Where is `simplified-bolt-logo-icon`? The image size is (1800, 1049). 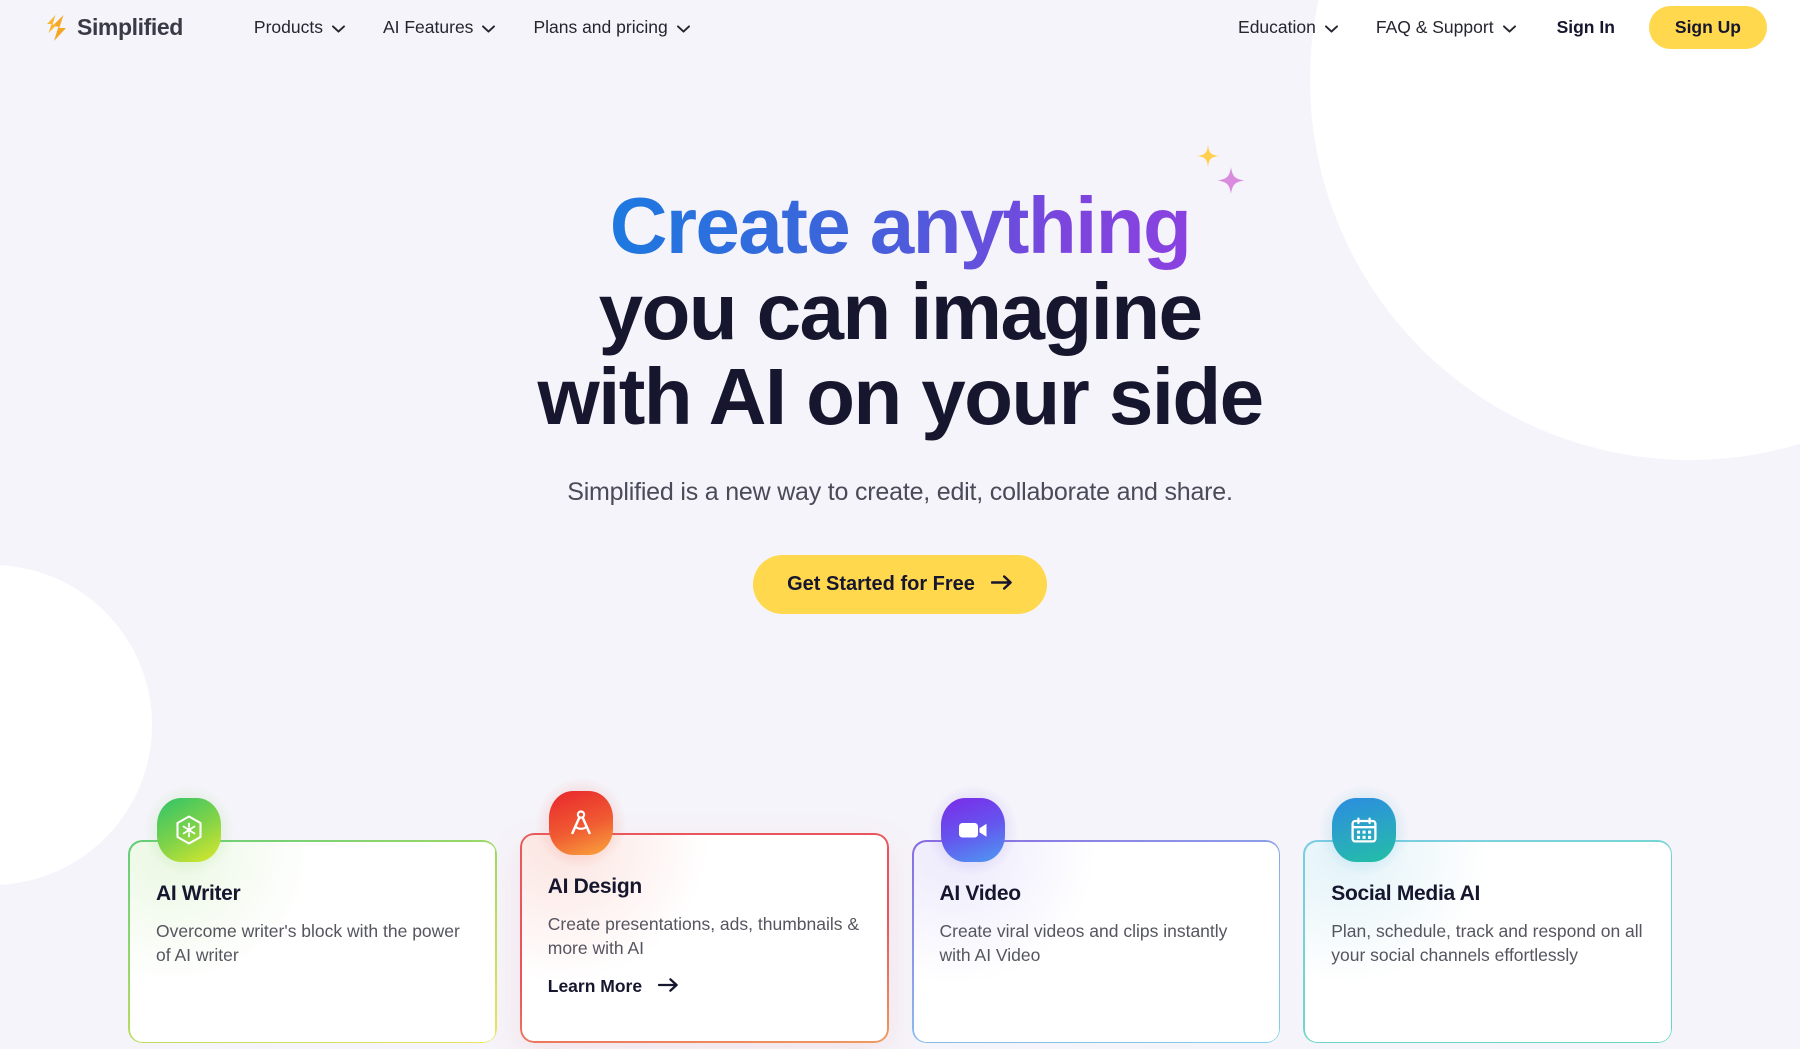
simplified-bolt-logo-icon is located at coordinates (59, 28).